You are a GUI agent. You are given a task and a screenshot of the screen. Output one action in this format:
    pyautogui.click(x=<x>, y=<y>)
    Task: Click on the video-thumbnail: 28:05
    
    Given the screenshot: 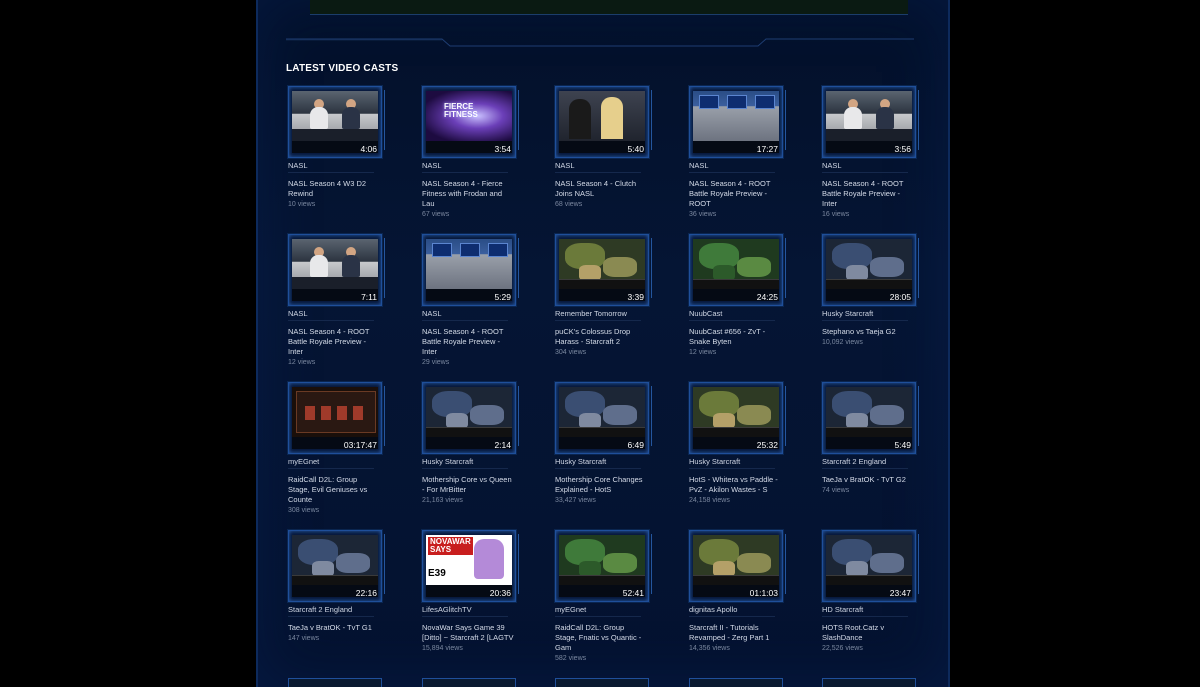 What is the action you would take?
    pyautogui.click(x=870, y=270)
    